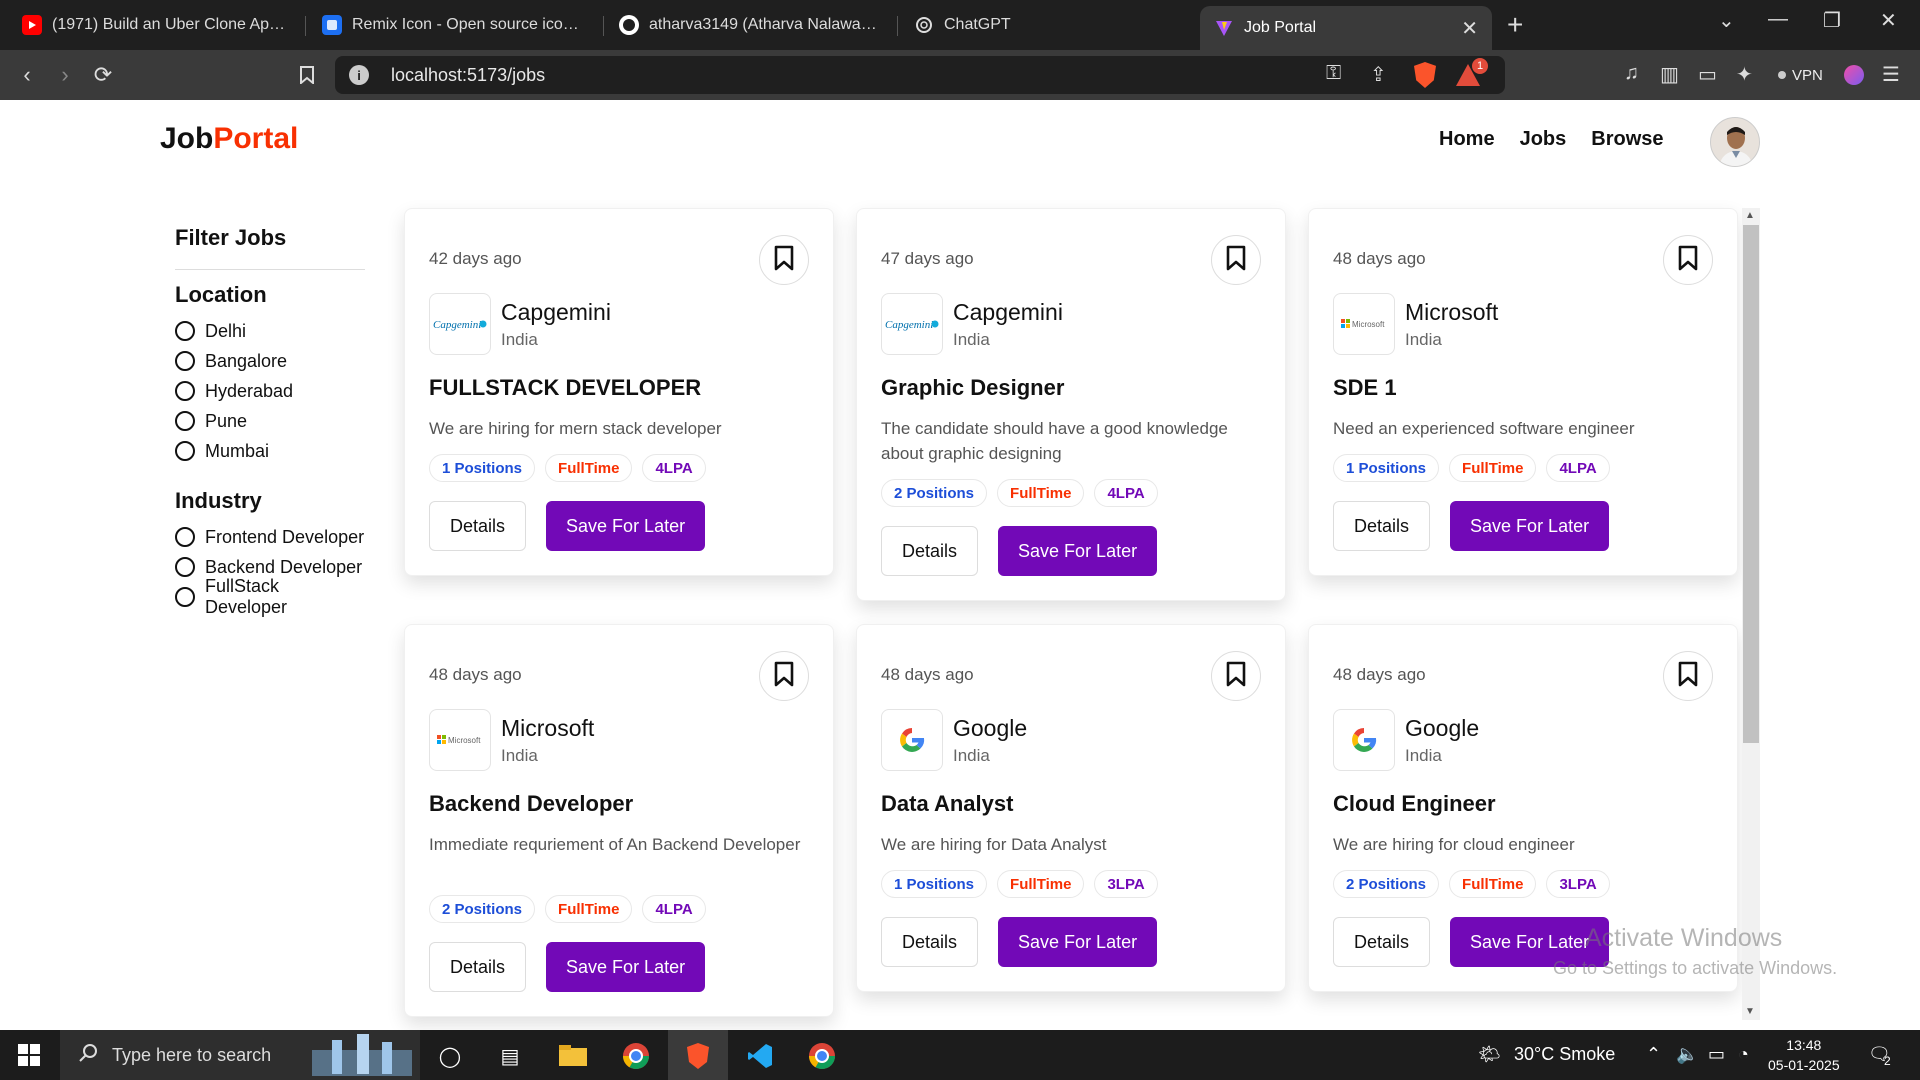  I want to click on media-icon: ♫, so click(1631, 73).